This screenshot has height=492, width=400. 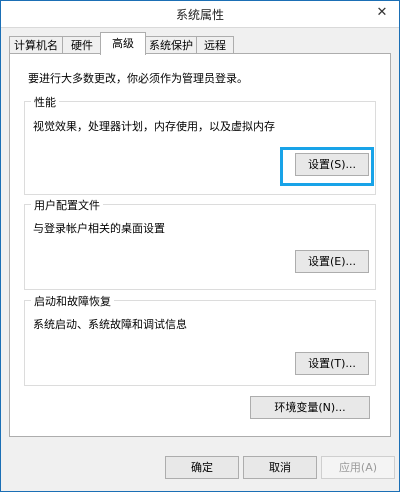 I want to click on cancel-button: 取消, so click(x=280, y=467).